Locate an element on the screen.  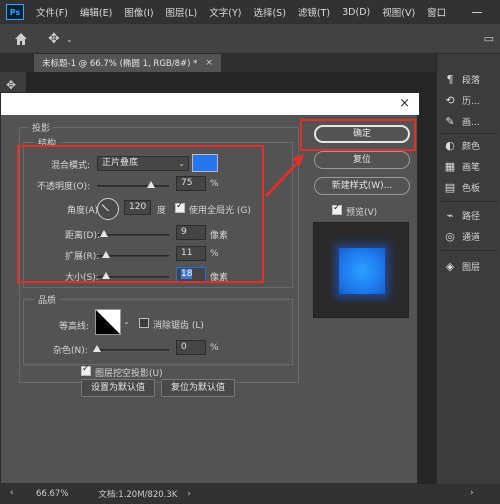
angle-dial is located at coordinates (108, 209).